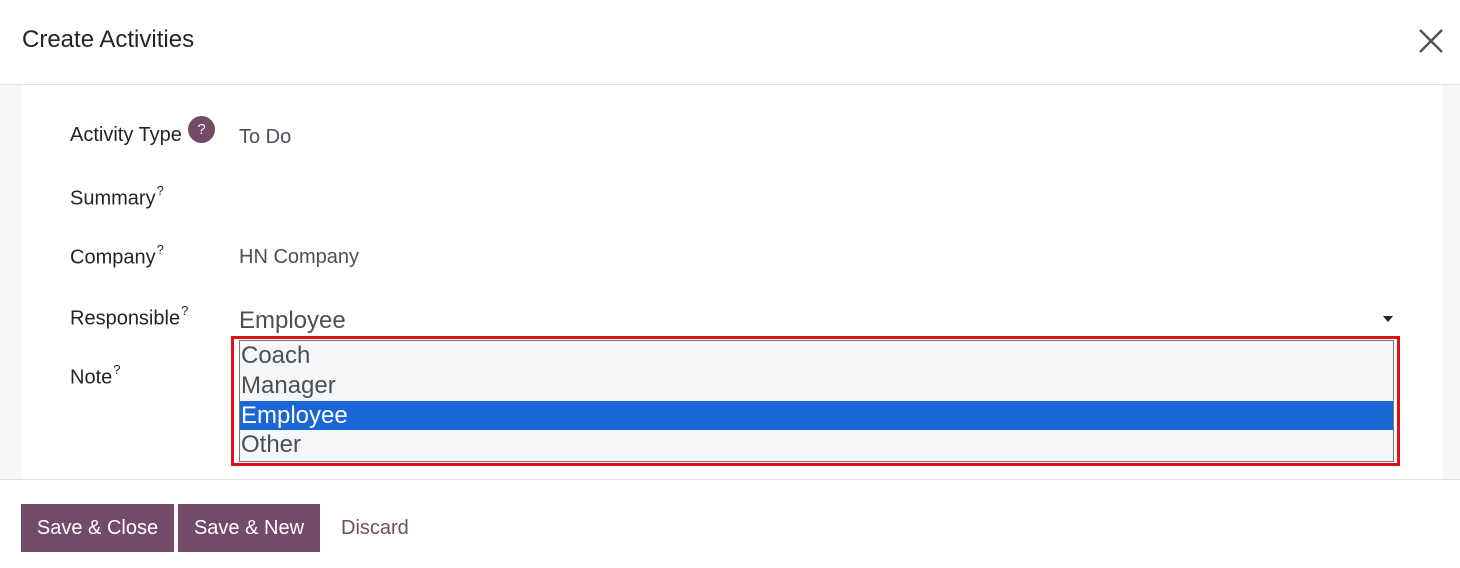 This screenshot has width=1460, height=568. What do you see at coordinates (116, 369) in the screenshot?
I see `note-help-icon: ?` at bounding box center [116, 369].